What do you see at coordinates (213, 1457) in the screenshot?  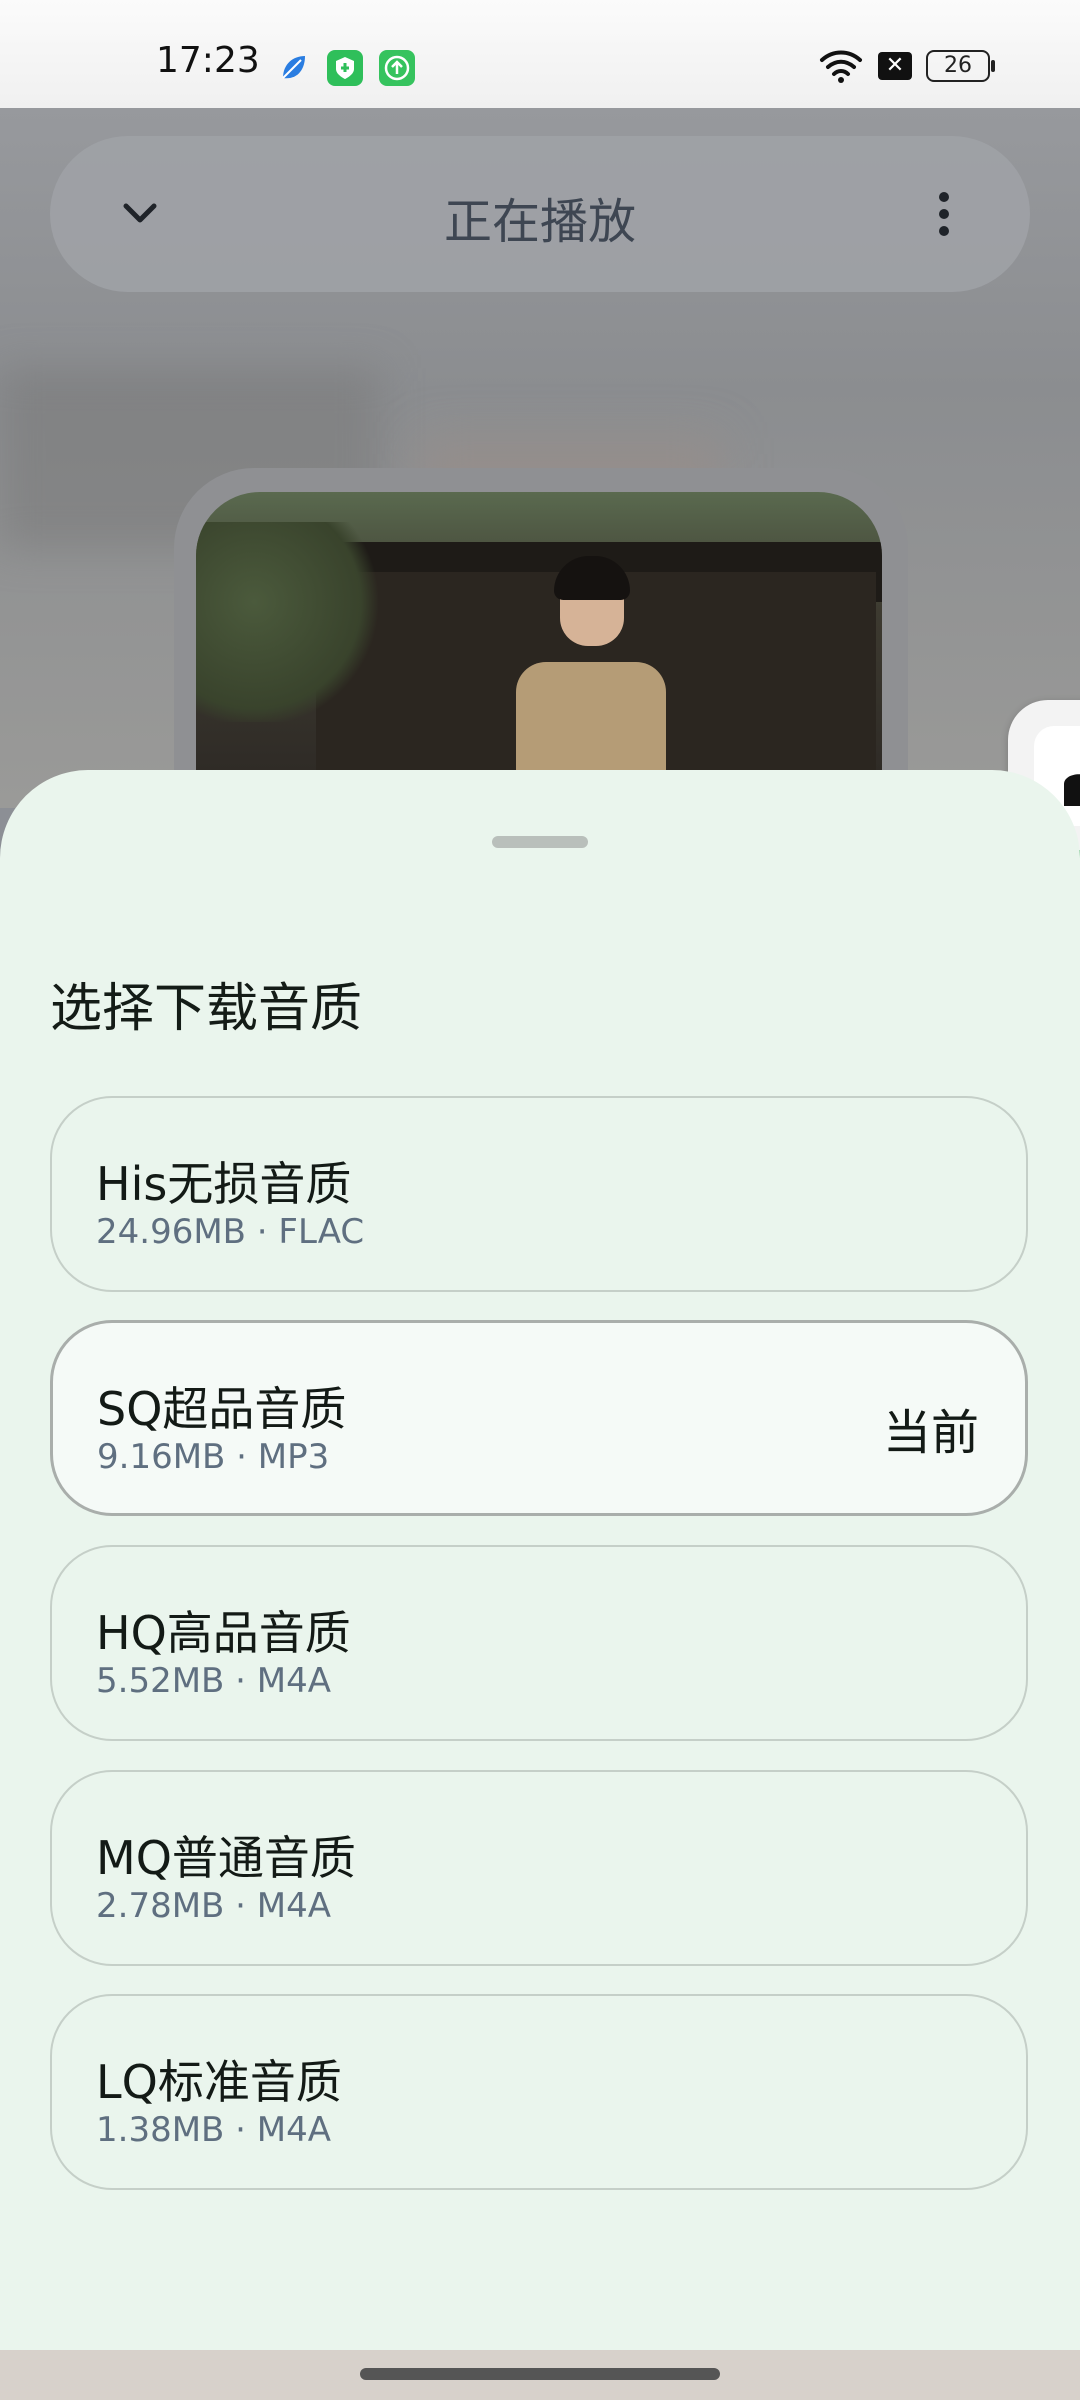 I see `quality-option-meta: 9.16MB · MP3` at bounding box center [213, 1457].